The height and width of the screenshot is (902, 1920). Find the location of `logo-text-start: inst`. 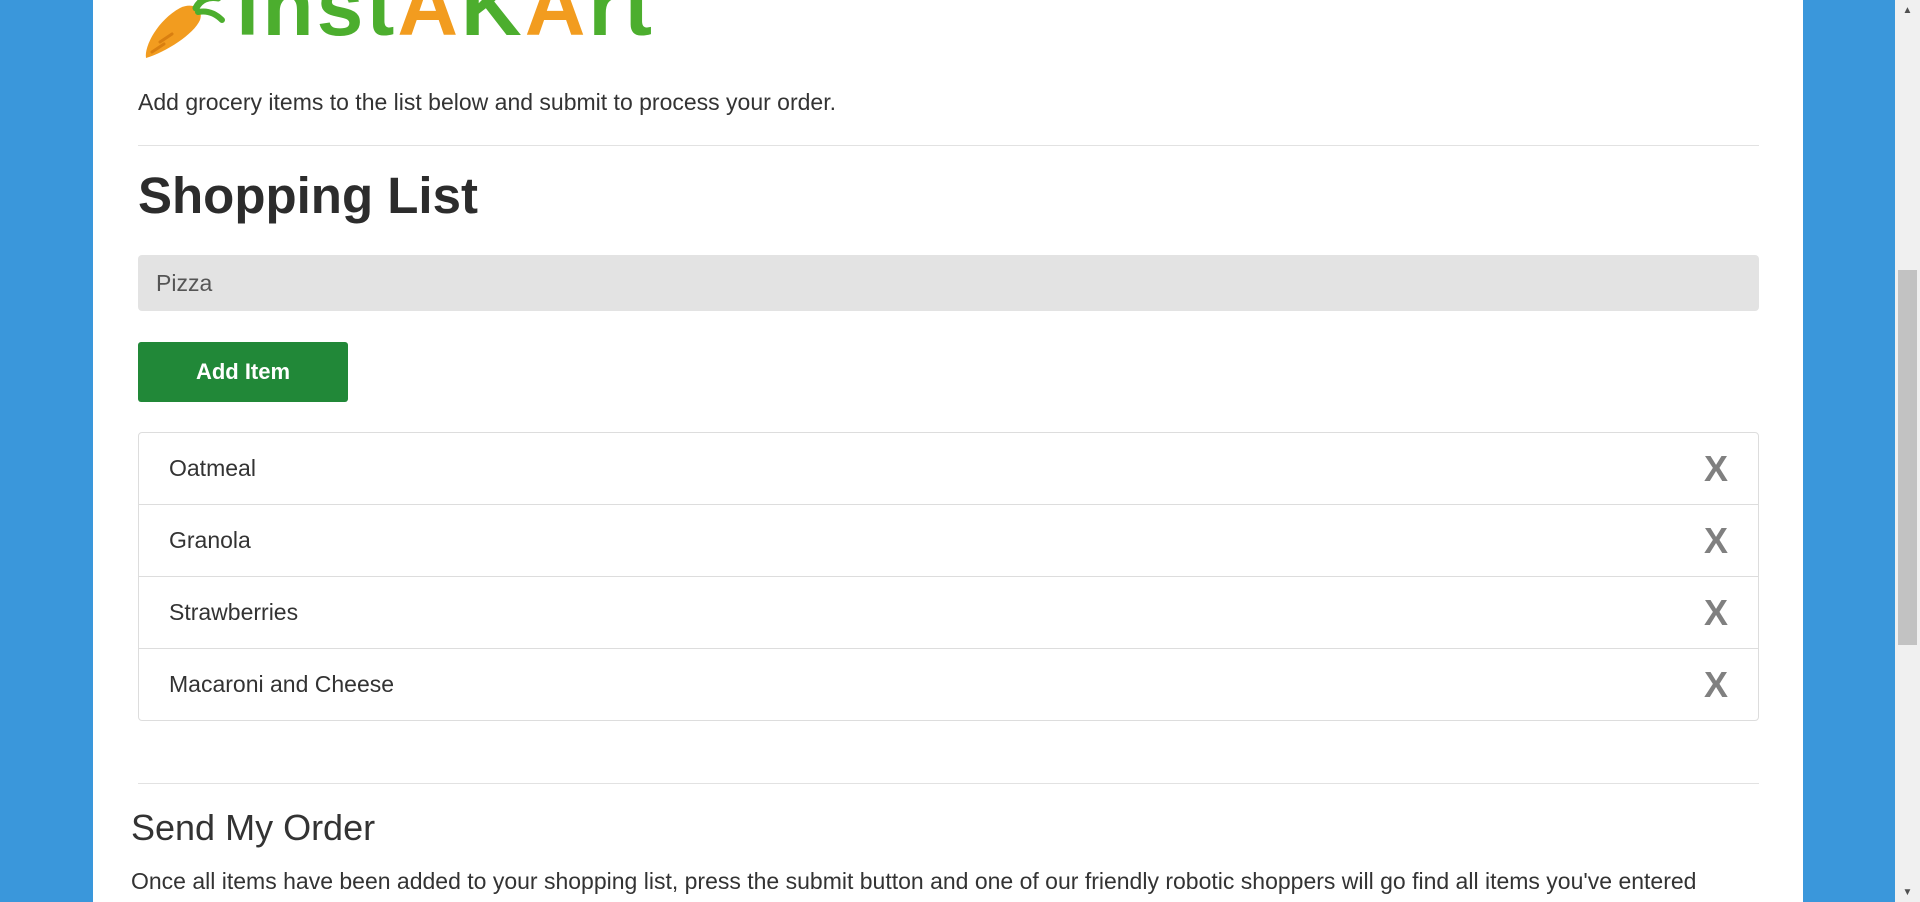

logo-text-start: inst is located at coordinates (317, 26).